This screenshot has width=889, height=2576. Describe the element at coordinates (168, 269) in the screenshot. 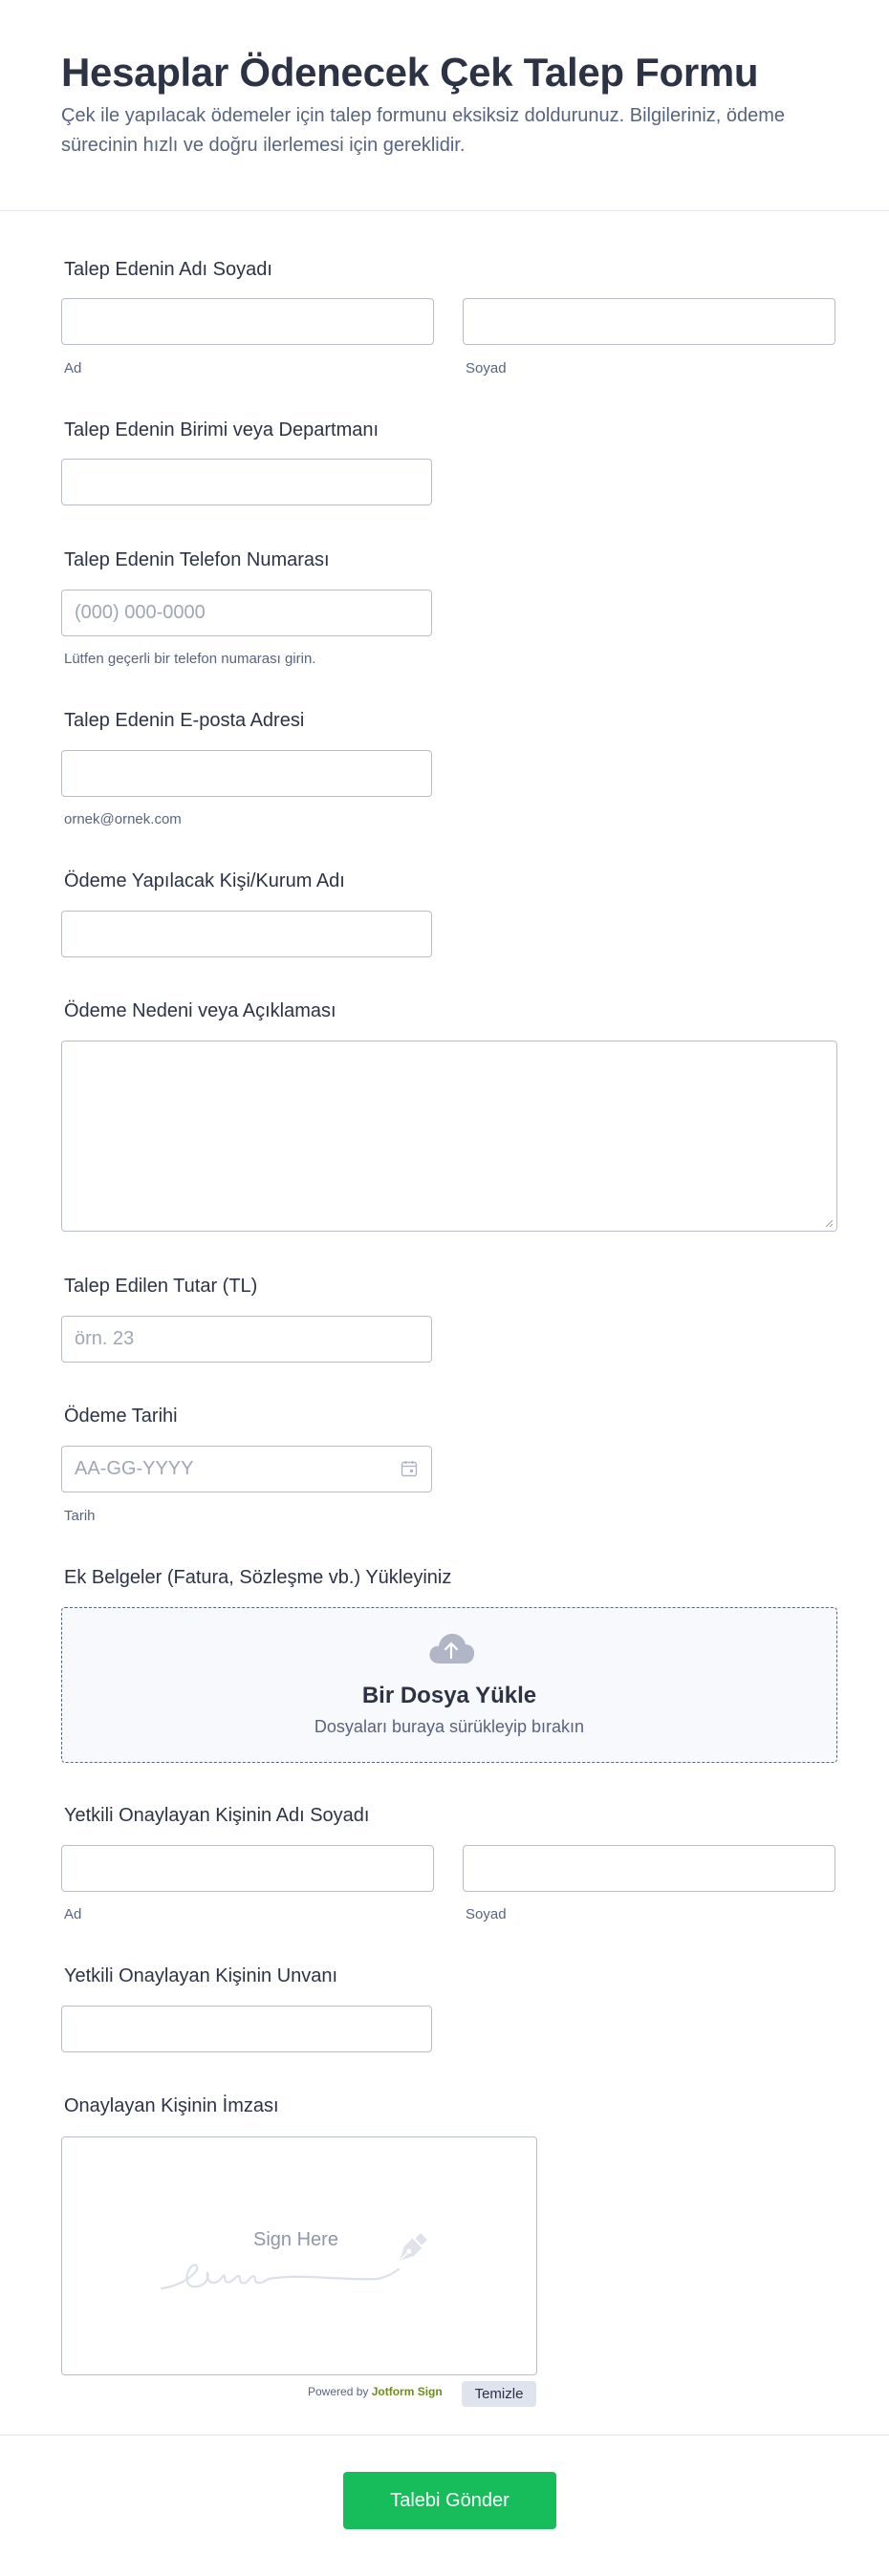

I see `requester-name-label: Talep Edenin Adı Soyadı` at that location.